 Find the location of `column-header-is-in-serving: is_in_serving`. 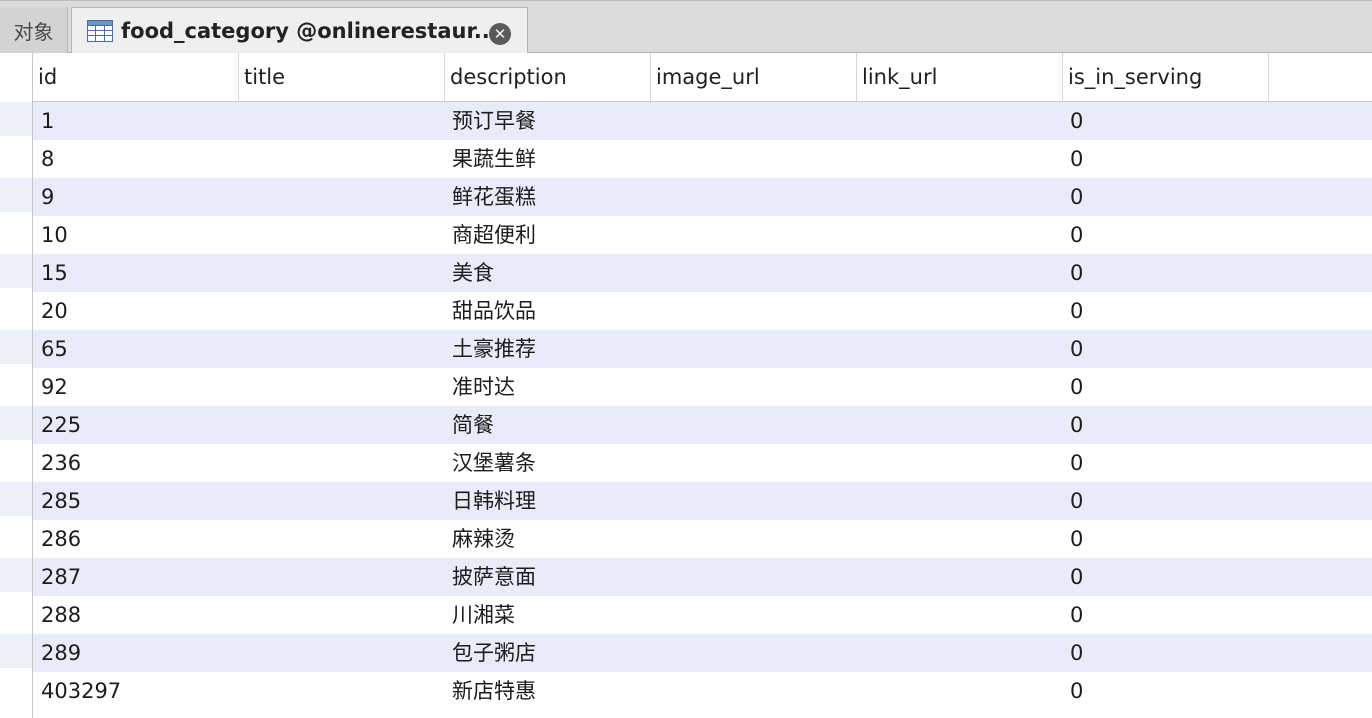

column-header-is-in-serving: is_in_serving is located at coordinates (1166, 77).